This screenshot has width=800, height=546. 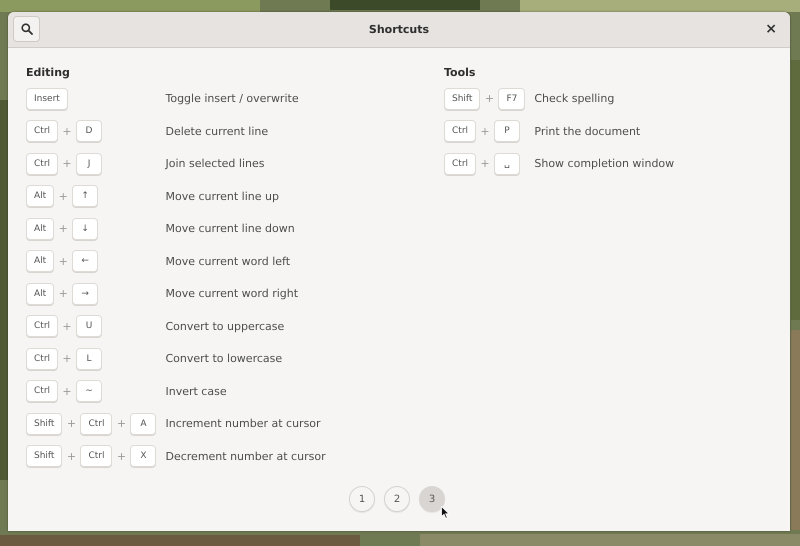 What do you see at coordinates (507, 131) in the screenshot?
I see `key-cap: P` at bounding box center [507, 131].